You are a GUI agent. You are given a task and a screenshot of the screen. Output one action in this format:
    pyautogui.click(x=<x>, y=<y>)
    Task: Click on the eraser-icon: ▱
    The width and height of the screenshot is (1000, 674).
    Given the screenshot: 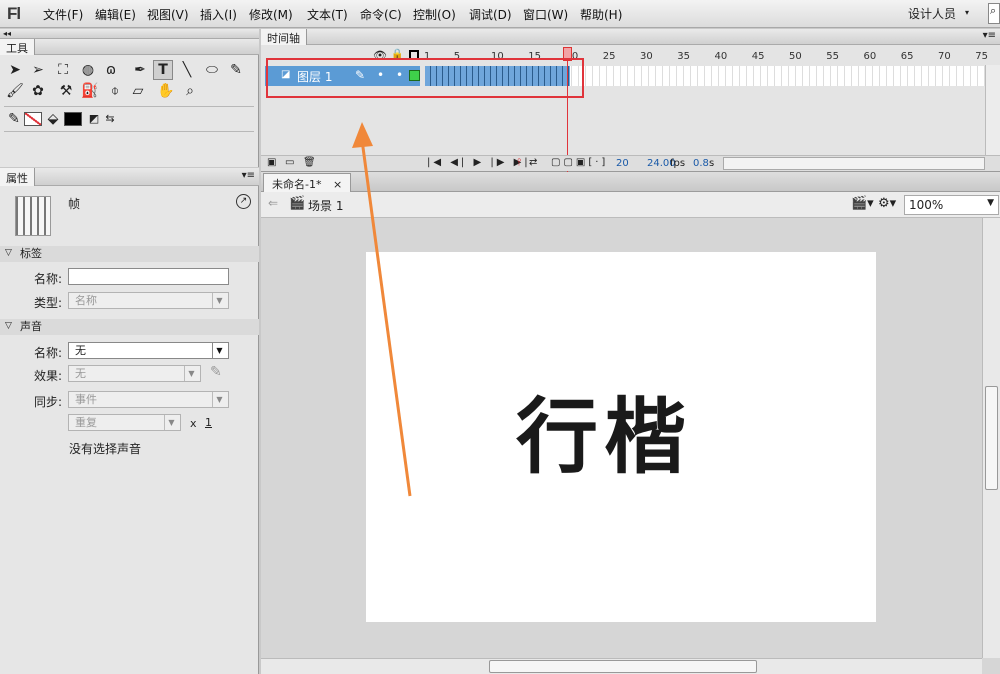 What is the action you would take?
    pyautogui.click(x=138, y=91)
    